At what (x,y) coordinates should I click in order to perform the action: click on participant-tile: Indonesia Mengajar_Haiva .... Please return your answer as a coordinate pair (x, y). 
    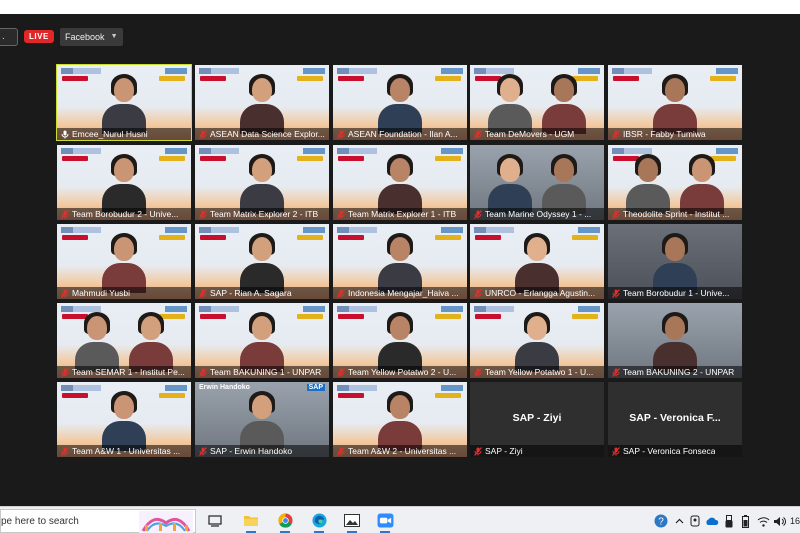
    Looking at the image, I should click on (400, 261).